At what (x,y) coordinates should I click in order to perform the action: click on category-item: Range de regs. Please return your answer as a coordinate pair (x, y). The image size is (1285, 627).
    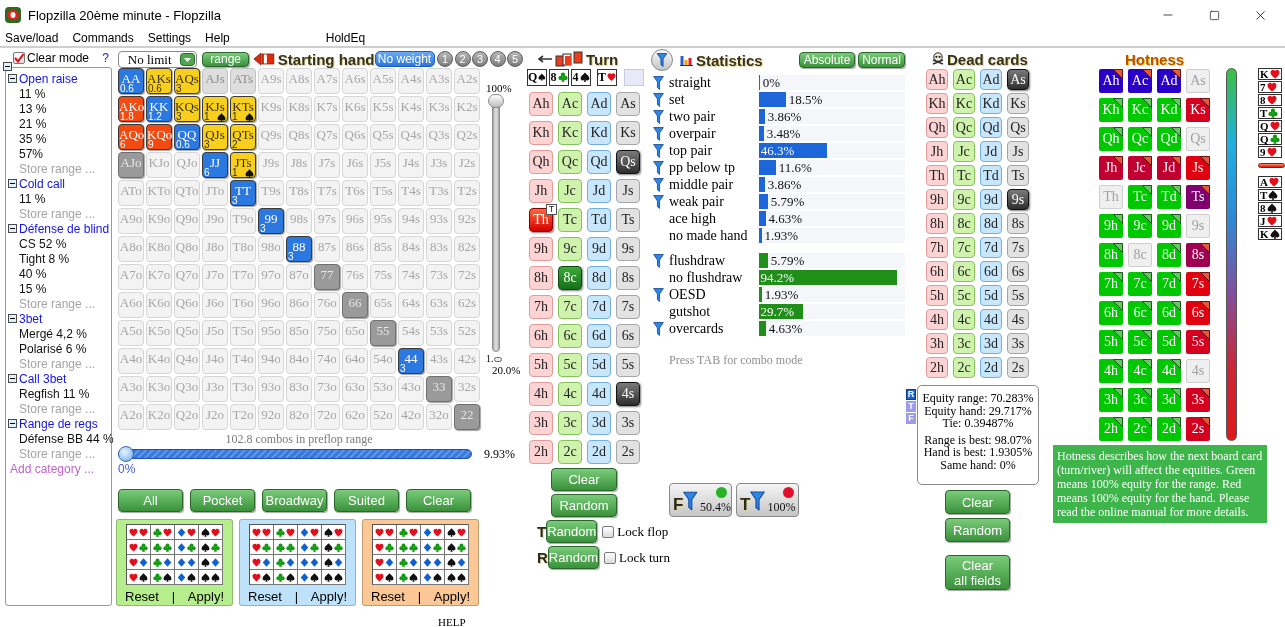
    Looking at the image, I should click on (58, 423).